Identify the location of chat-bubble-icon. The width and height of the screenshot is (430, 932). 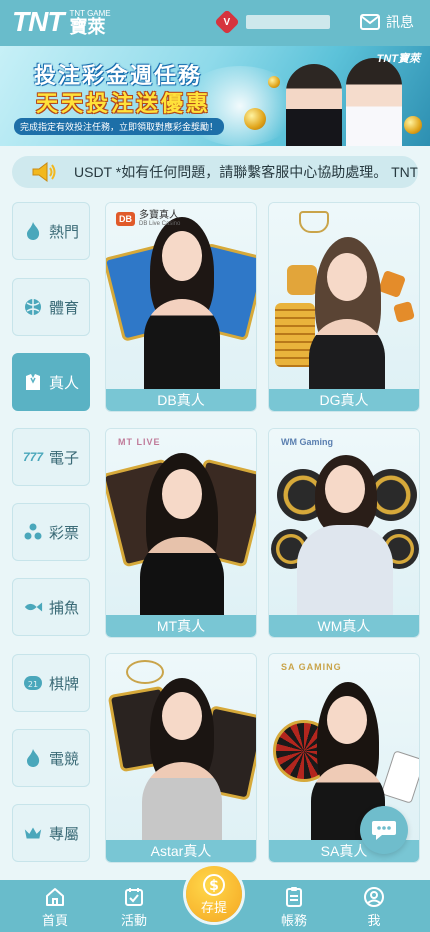
(384, 830).